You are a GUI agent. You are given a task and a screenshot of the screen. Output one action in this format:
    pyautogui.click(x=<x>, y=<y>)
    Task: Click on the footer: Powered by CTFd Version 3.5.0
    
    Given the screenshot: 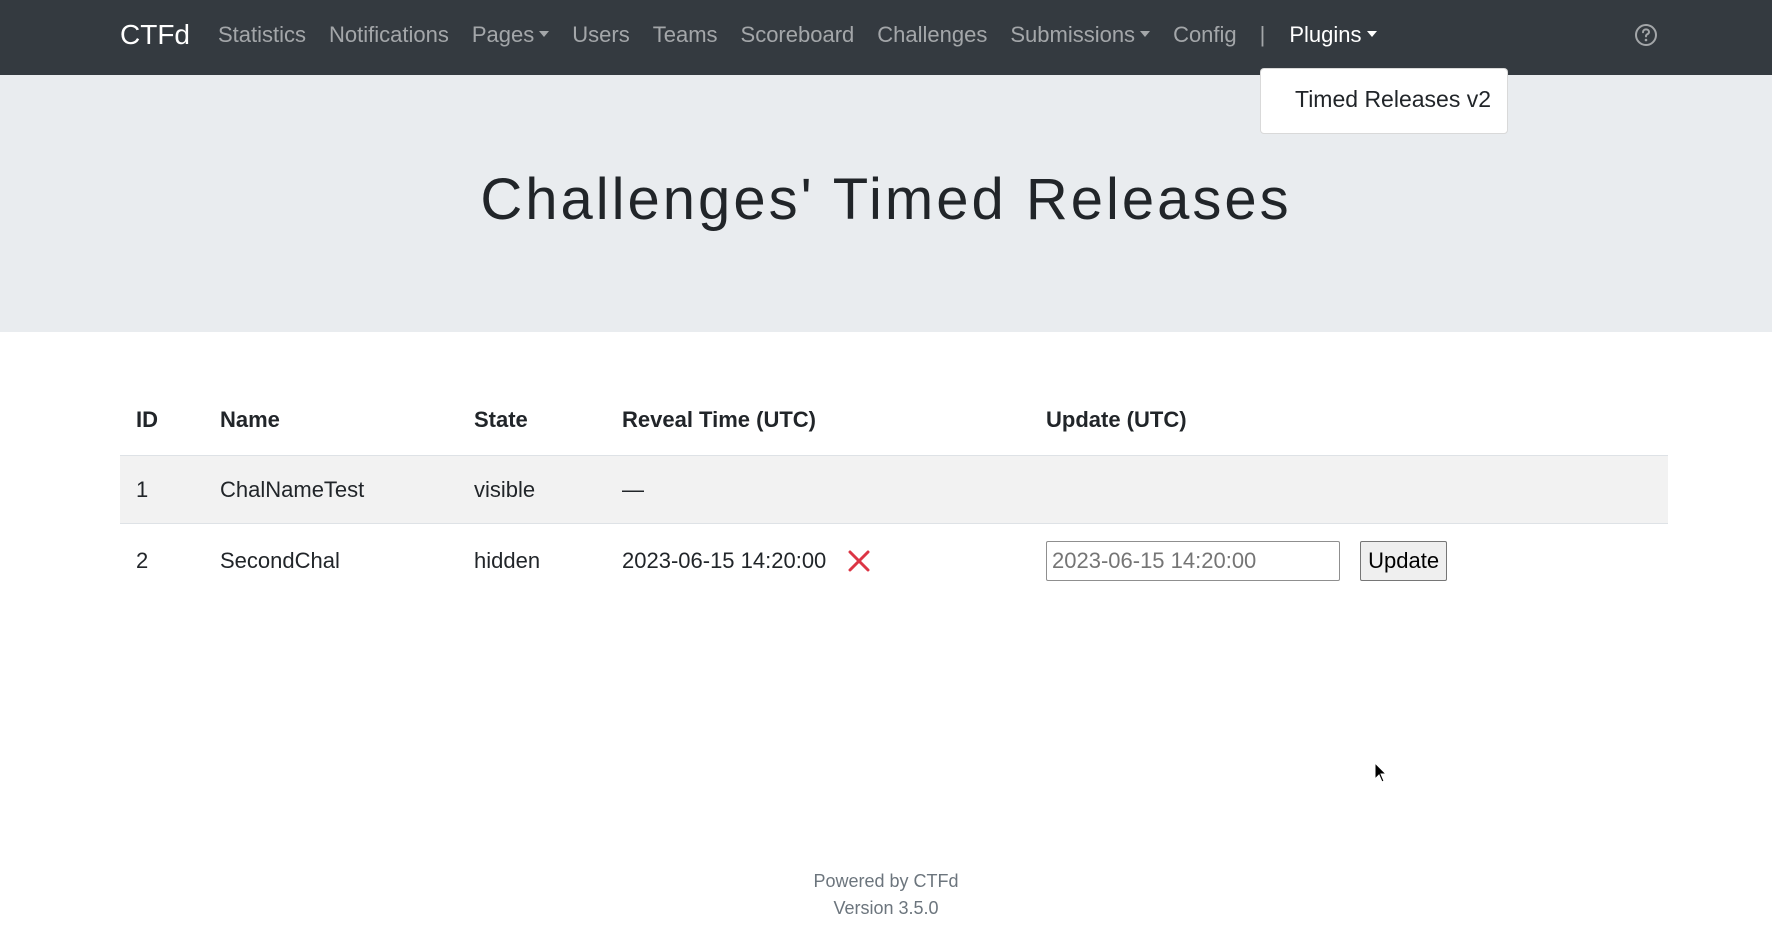 What is the action you would take?
    pyautogui.click(x=886, y=895)
    